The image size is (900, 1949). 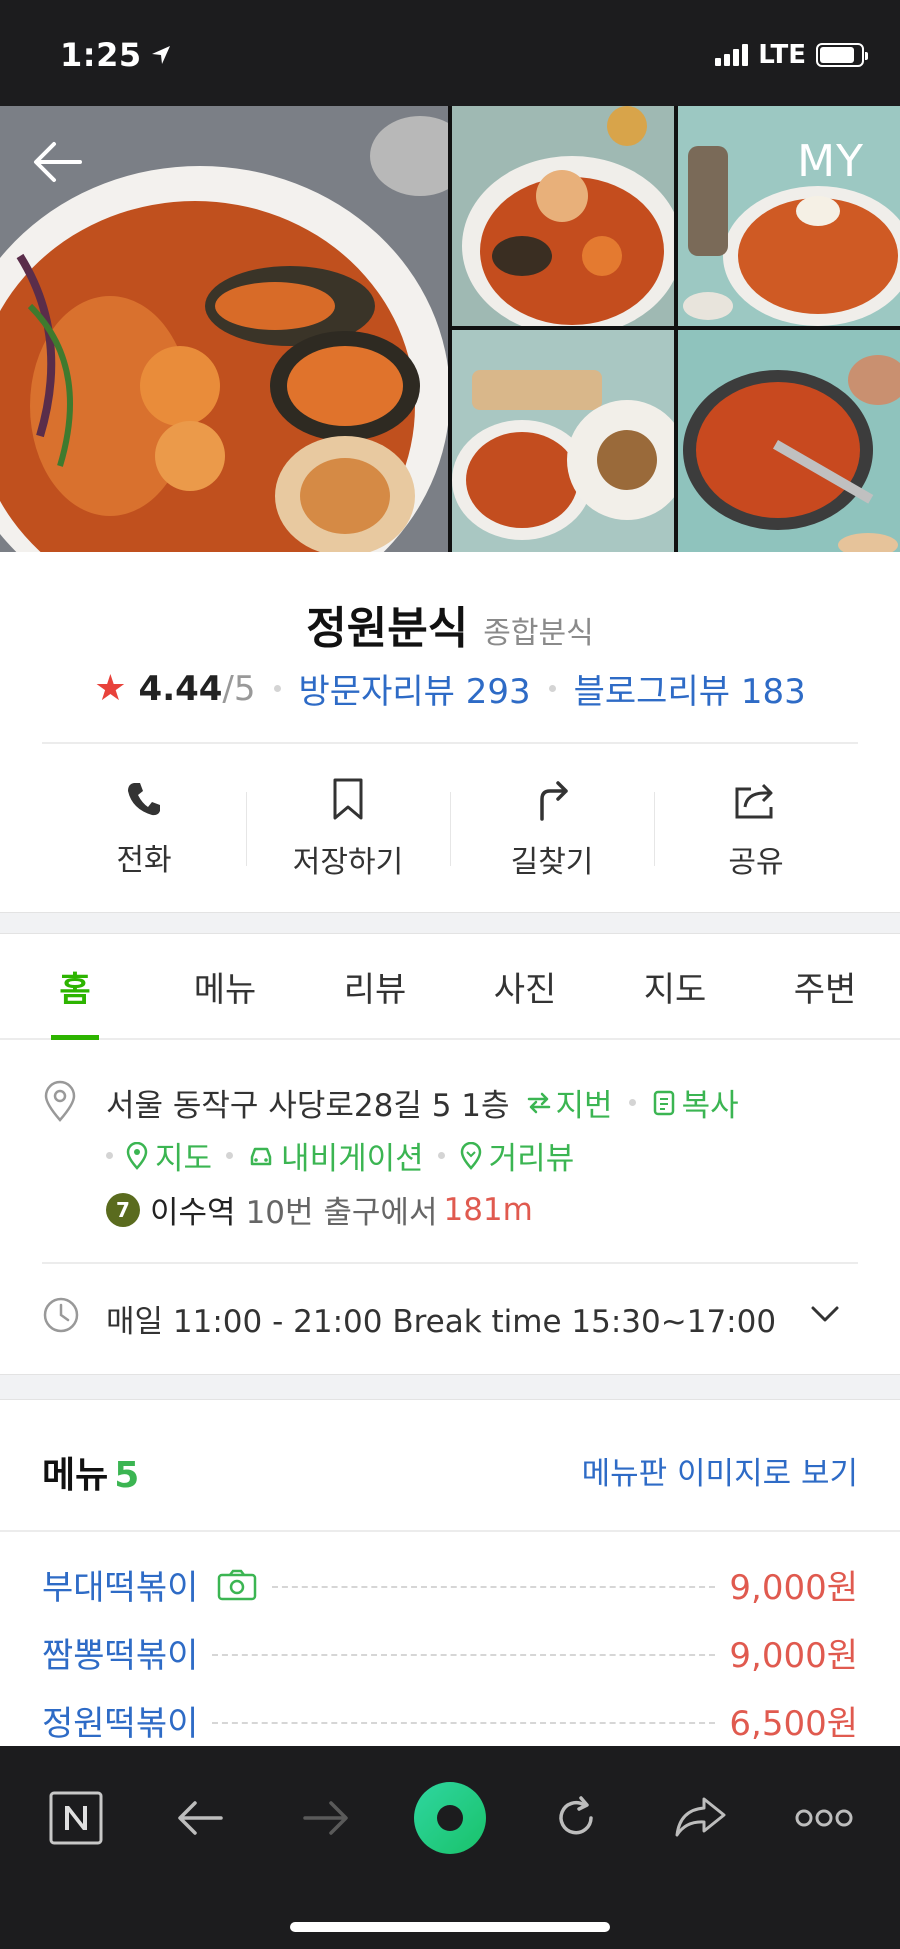 I want to click on tab-home: 홈, so click(x=75, y=986).